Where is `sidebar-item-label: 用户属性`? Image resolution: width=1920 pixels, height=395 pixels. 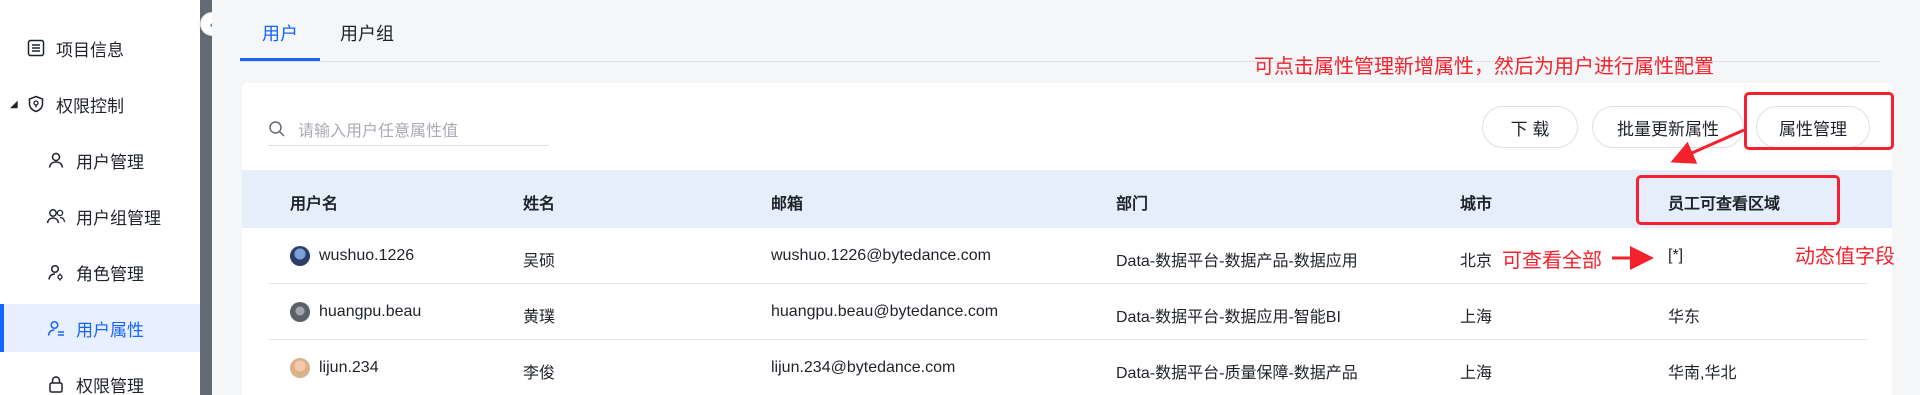
sidebar-item-label: 用户属性 is located at coordinates (110, 330).